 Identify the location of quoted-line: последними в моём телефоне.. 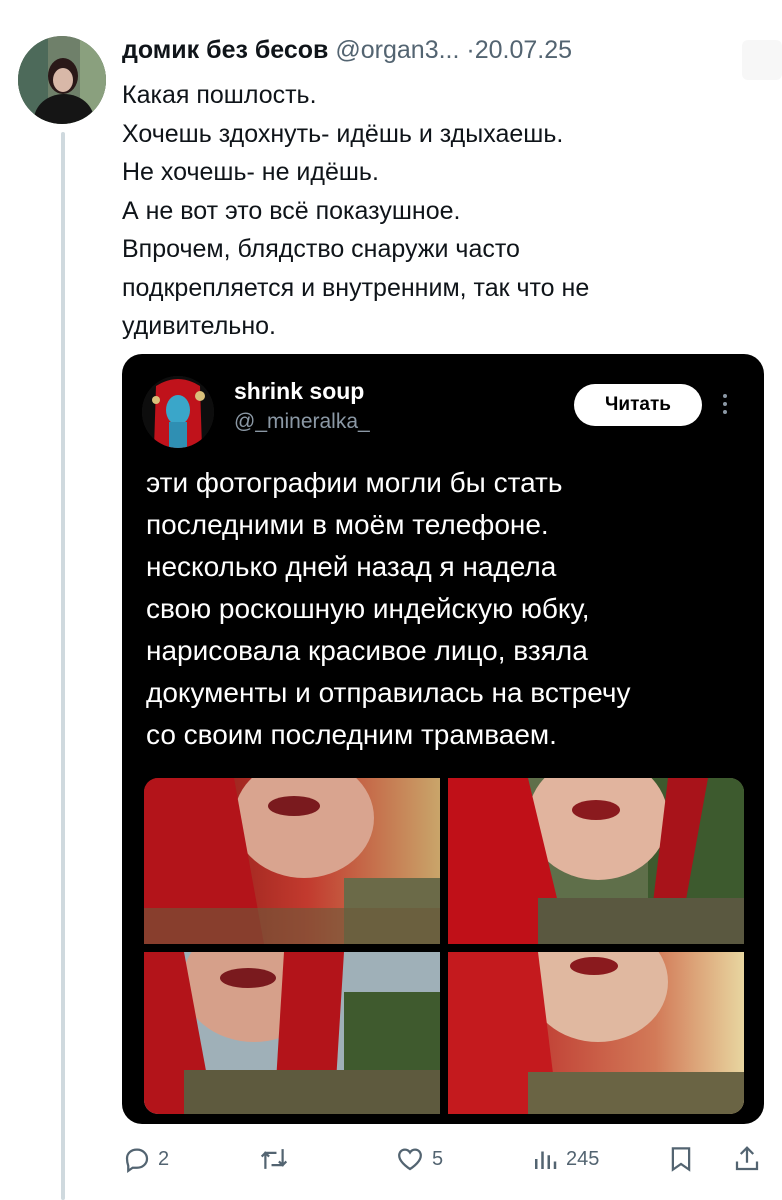
(347, 524).